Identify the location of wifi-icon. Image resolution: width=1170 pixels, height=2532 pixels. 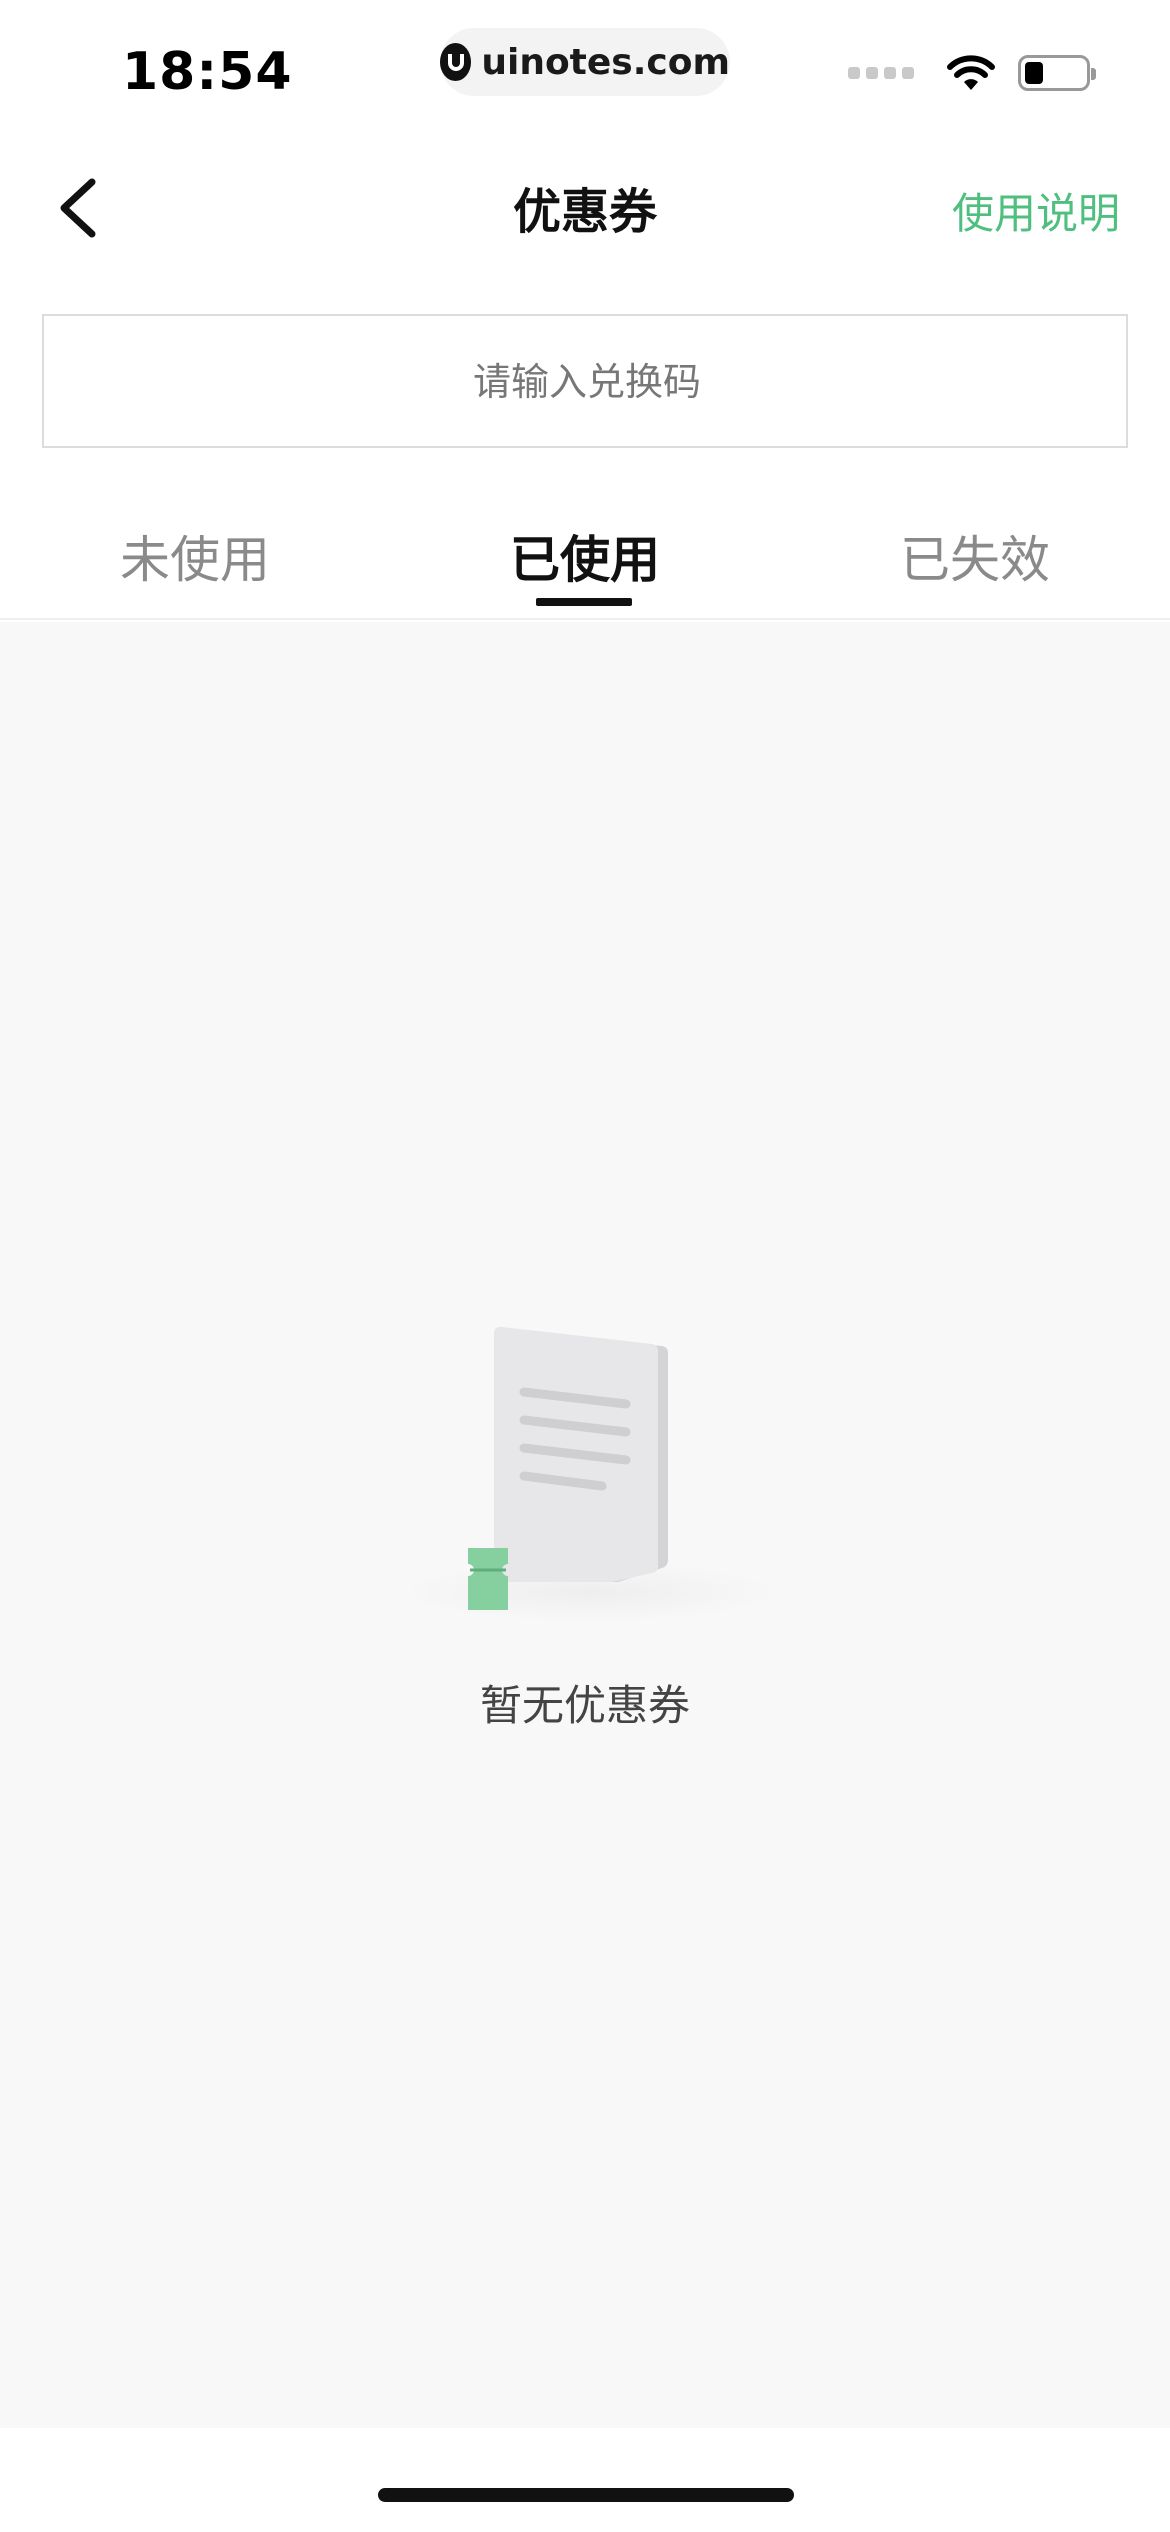
(971, 72).